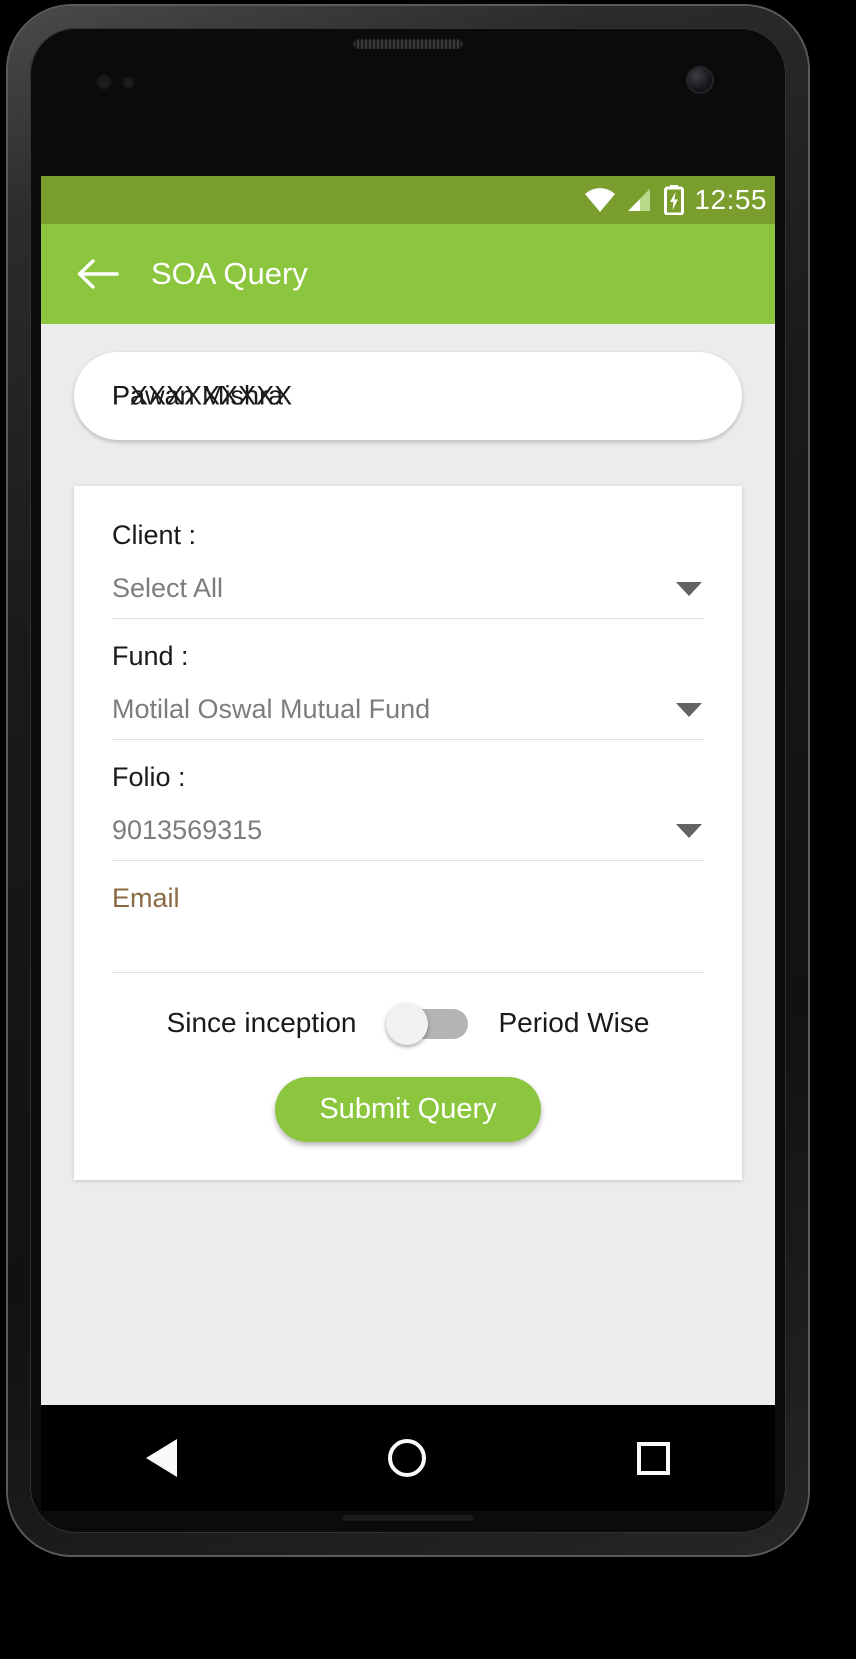  Describe the element at coordinates (202, 395) in the screenshot. I see `client-pan-masked-text: PXXXXXXXXX` at that location.